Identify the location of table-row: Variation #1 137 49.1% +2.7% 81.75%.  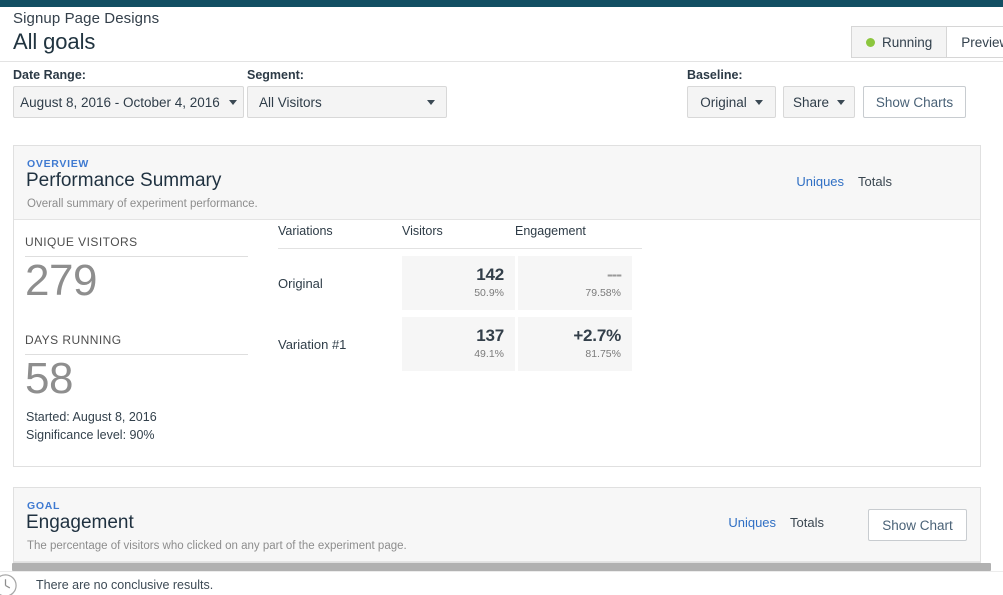
(460, 344).